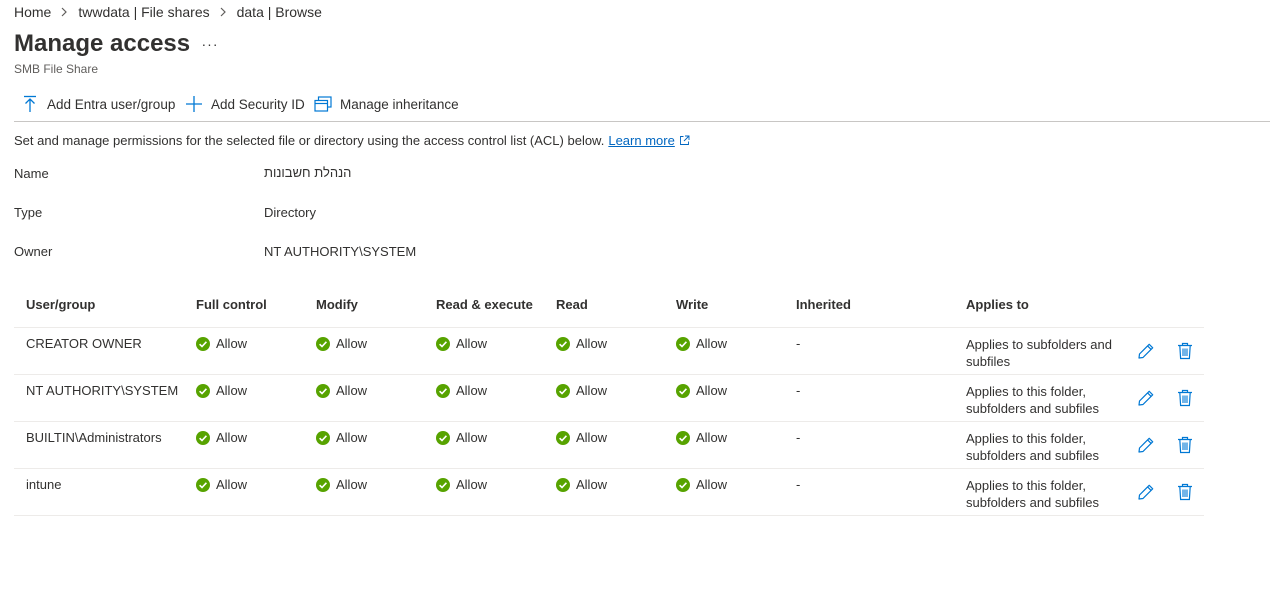 The height and width of the screenshot is (597, 1270). I want to click on cell-applies-to: Applies to subfolders and subfiles, so click(1039, 353).